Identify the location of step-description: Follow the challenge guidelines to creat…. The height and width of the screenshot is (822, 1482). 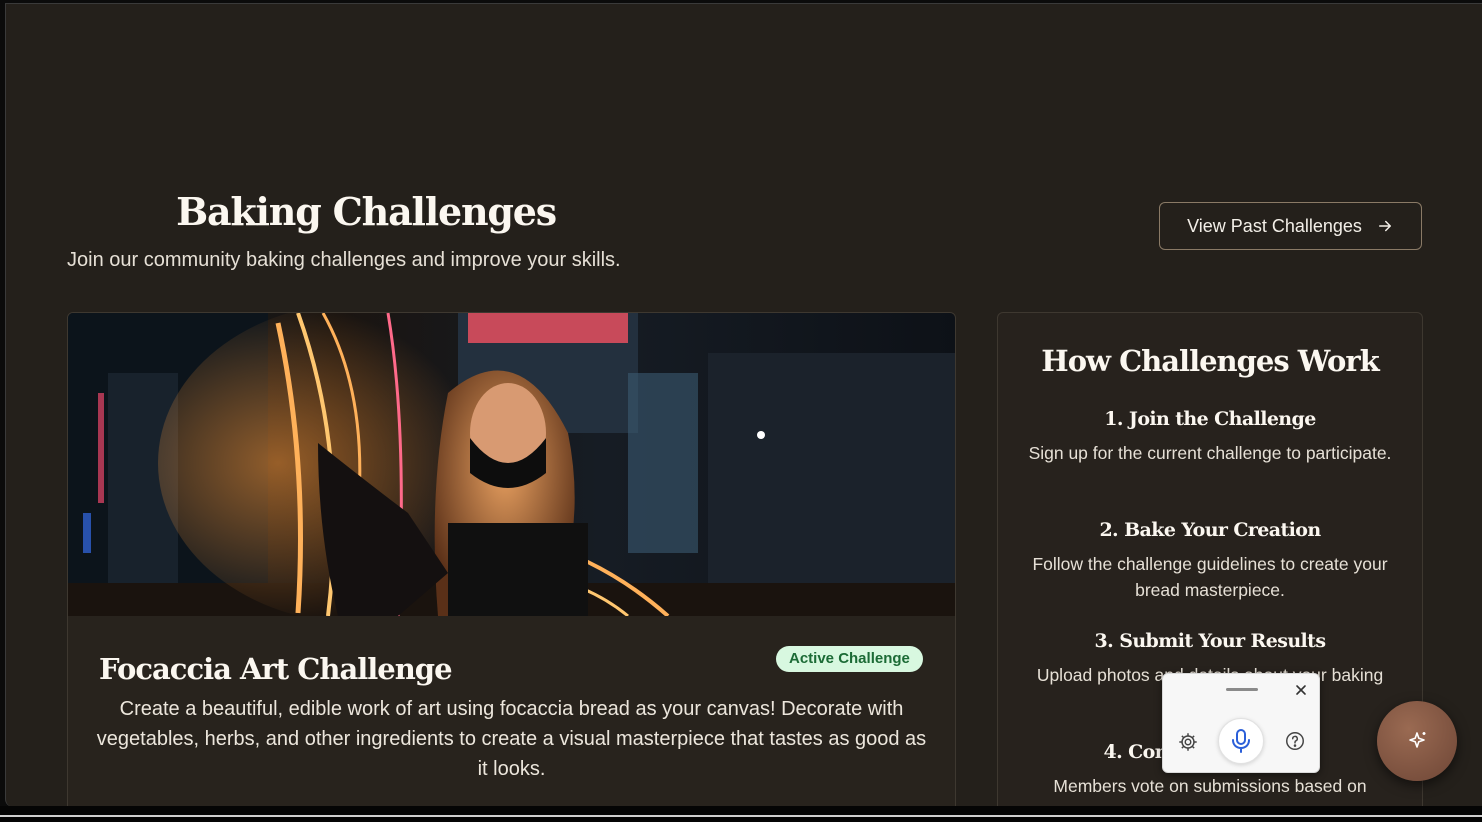
(1210, 577).